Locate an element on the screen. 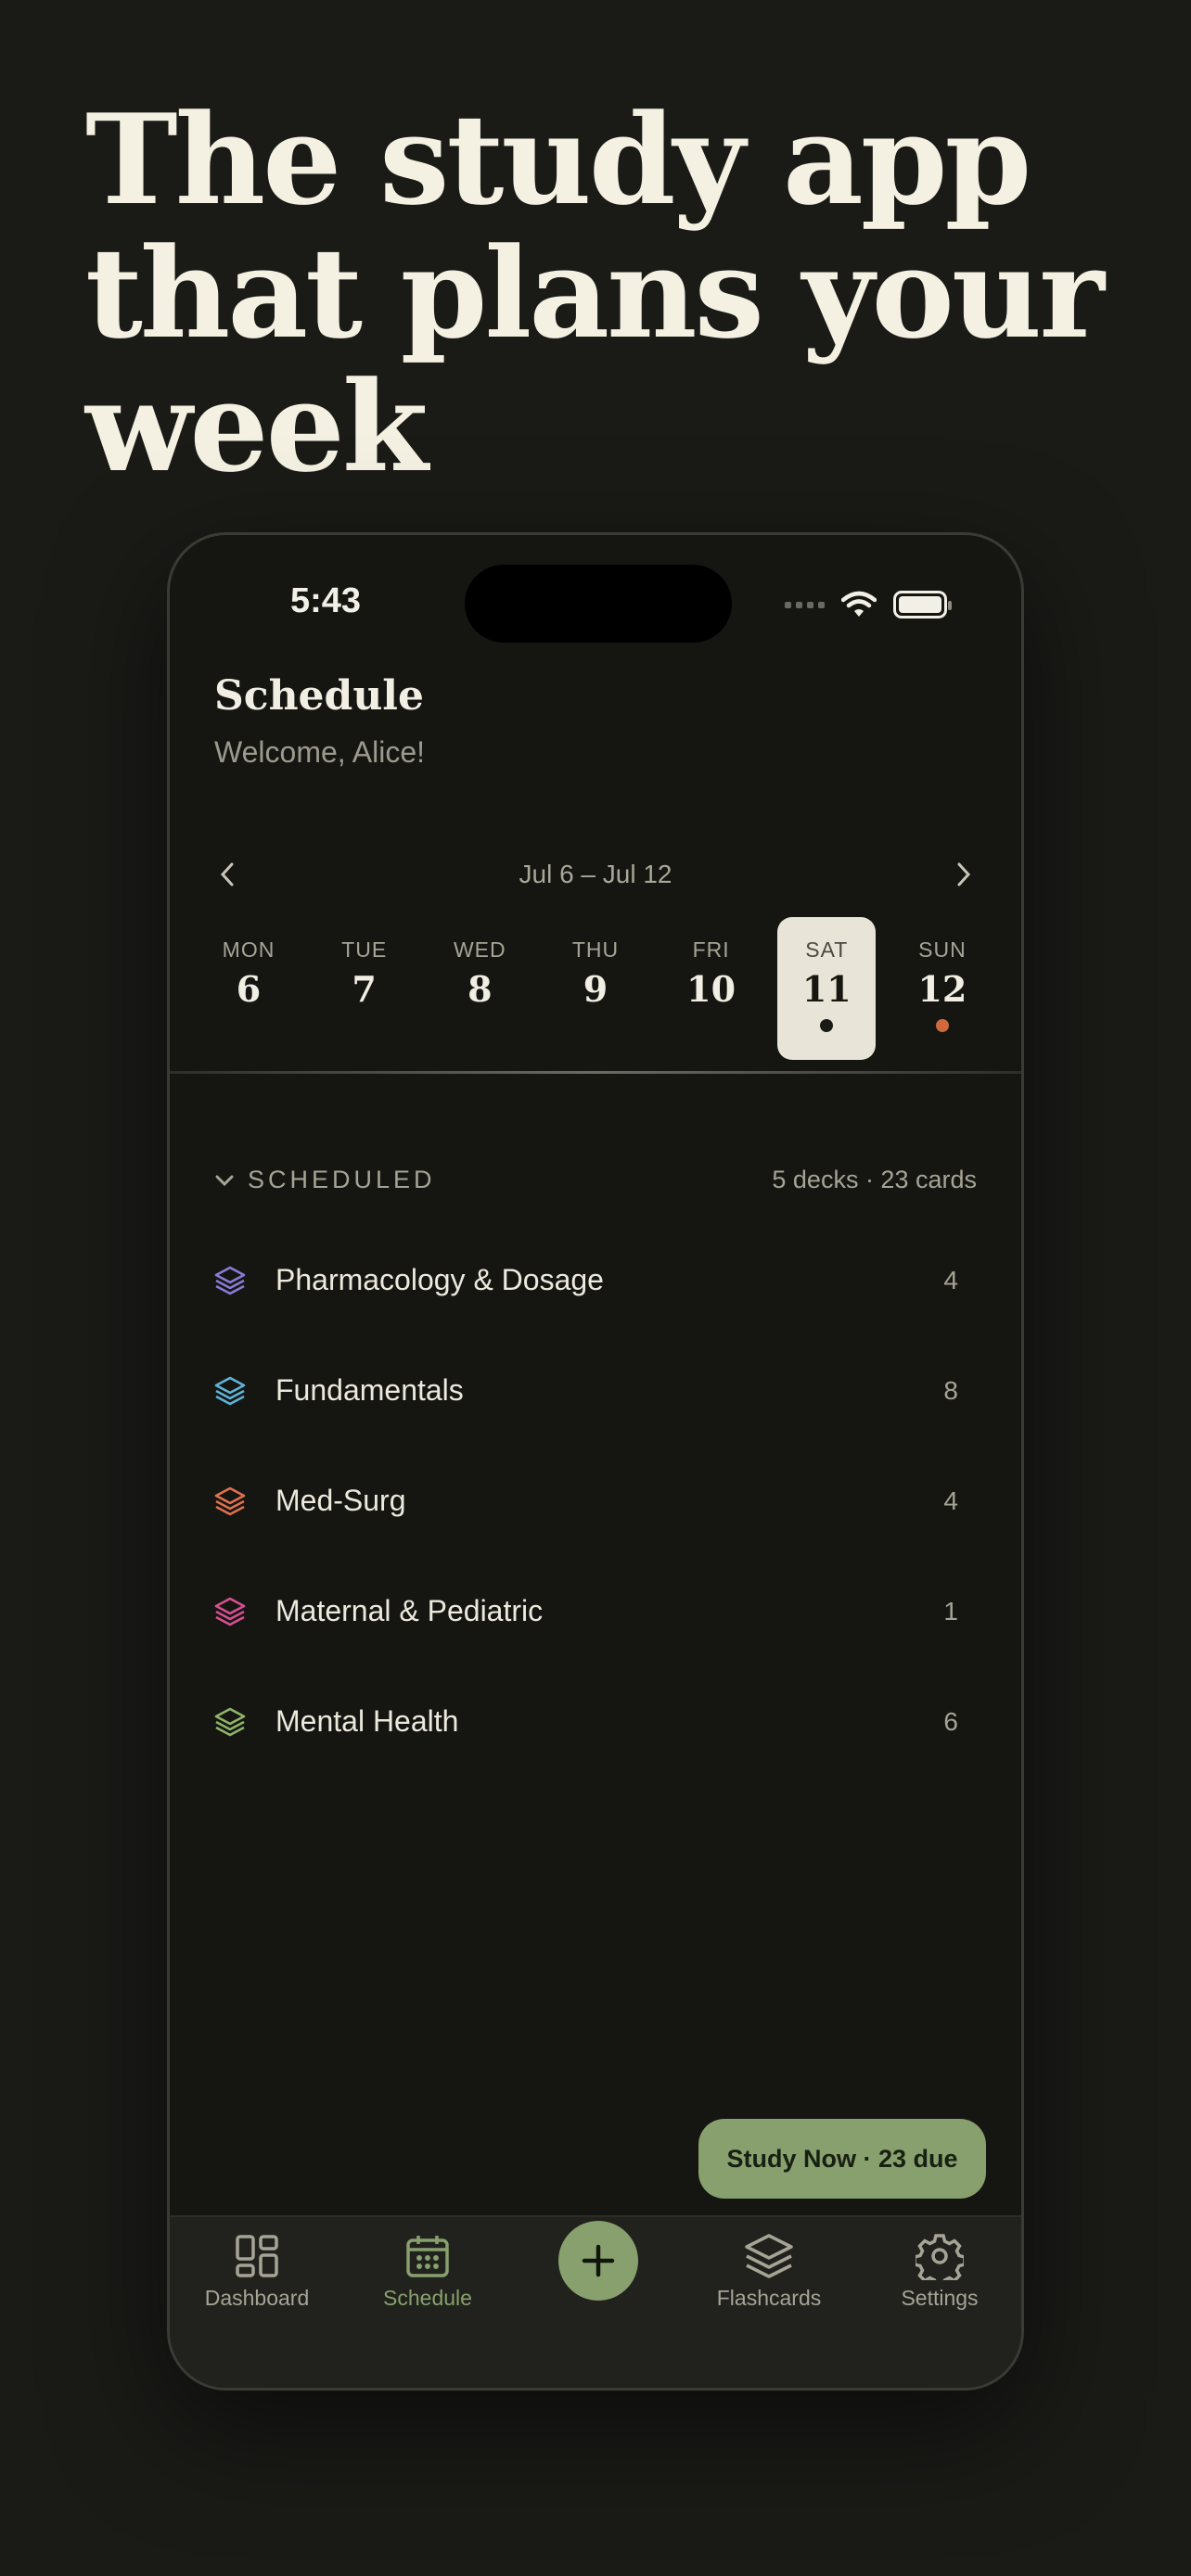 The width and height of the screenshot is (1191, 2576). wifi-icon is located at coordinates (859, 604).